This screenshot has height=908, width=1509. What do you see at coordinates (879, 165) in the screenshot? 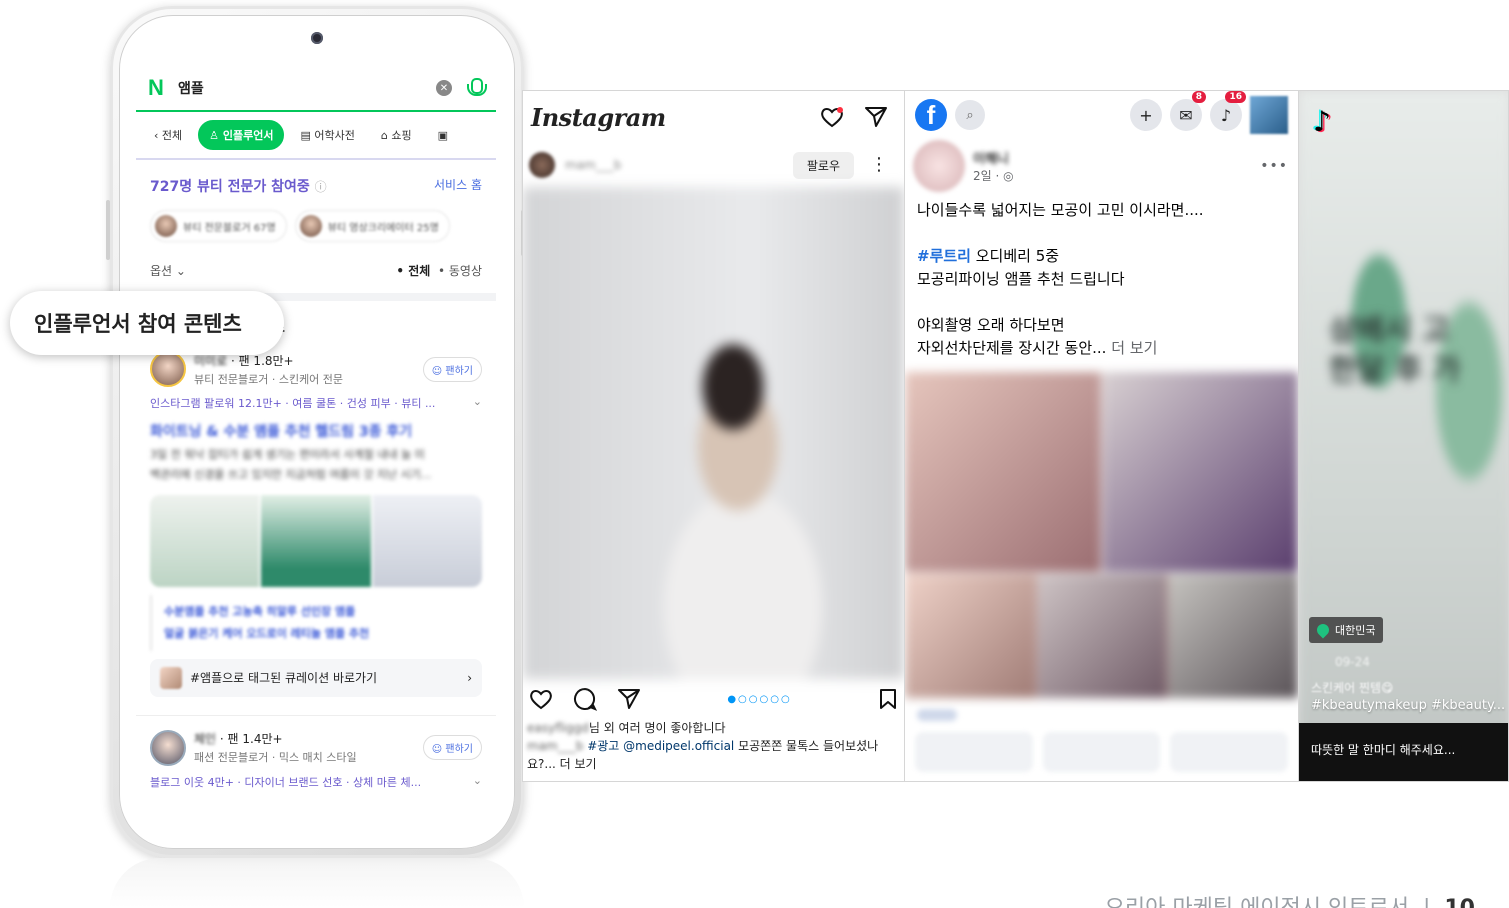
I see `more-options-icon: ⋮` at bounding box center [879, 165].